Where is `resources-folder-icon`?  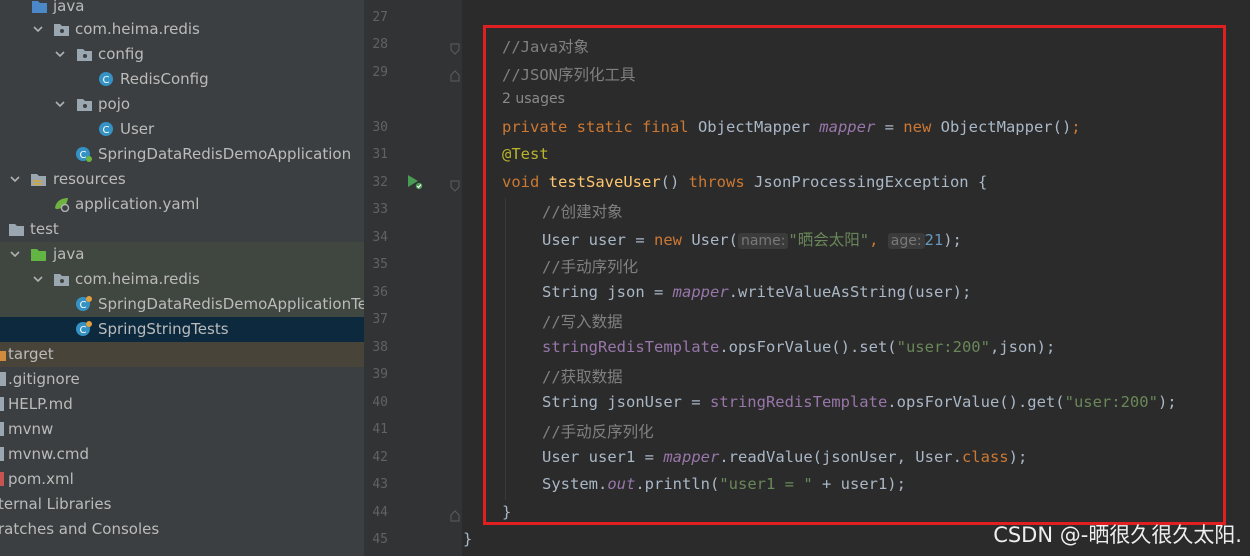
resources-folder-icon is located at coordinates (38, 179).